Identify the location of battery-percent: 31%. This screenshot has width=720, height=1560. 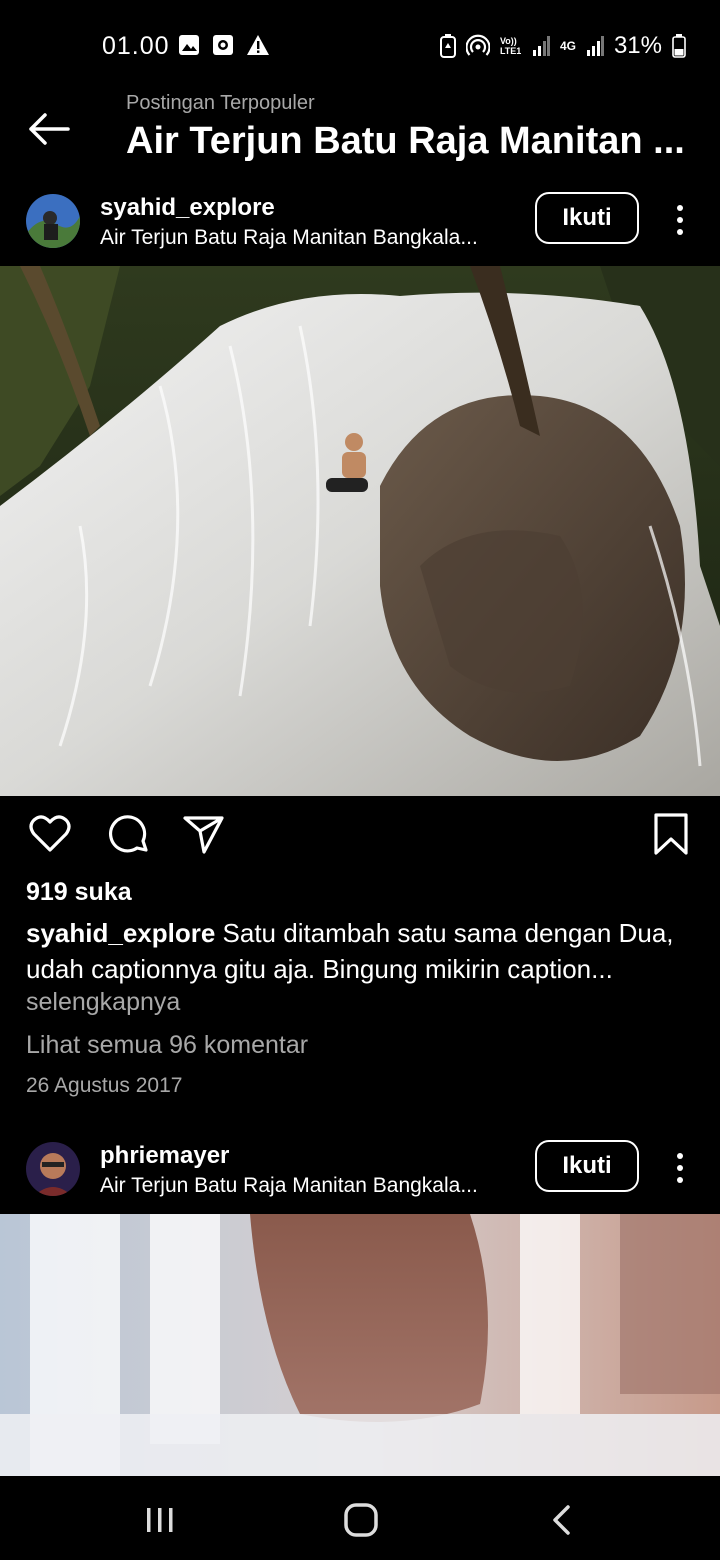
(637, 45).